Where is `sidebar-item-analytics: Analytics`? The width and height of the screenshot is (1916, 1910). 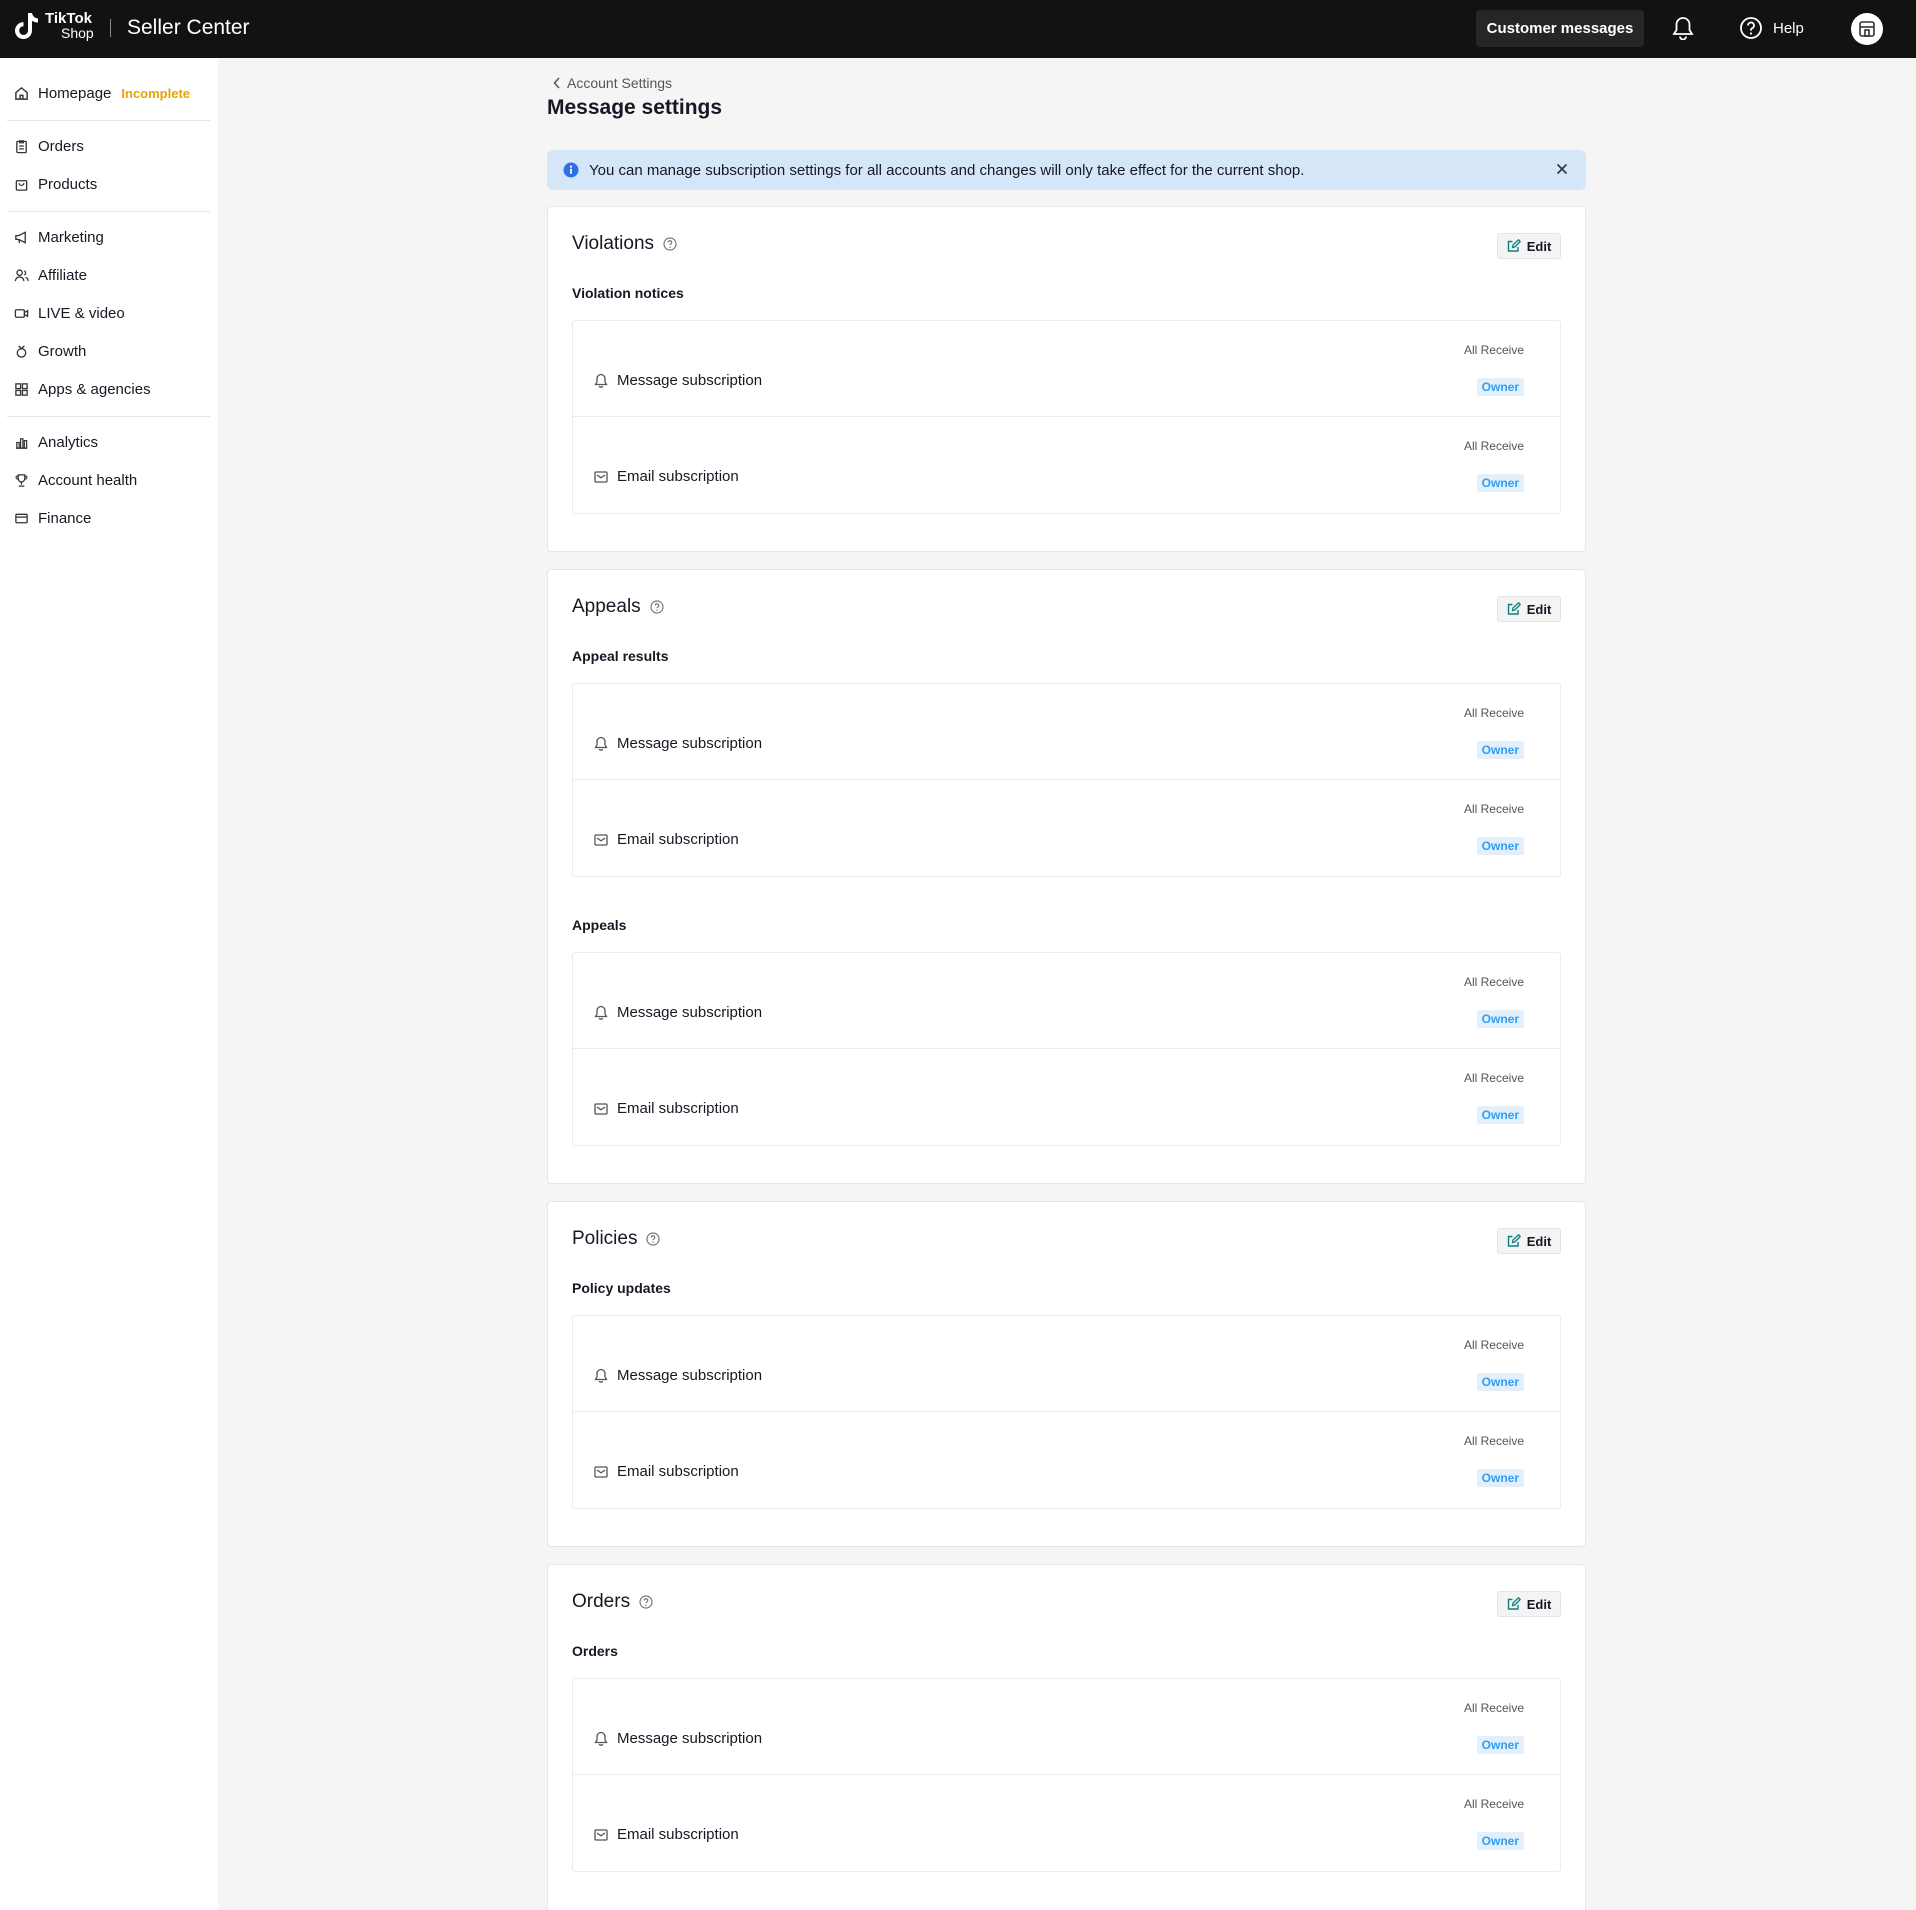 sidebar-item-analytics: Analytics is located at coordinates (56, 442).